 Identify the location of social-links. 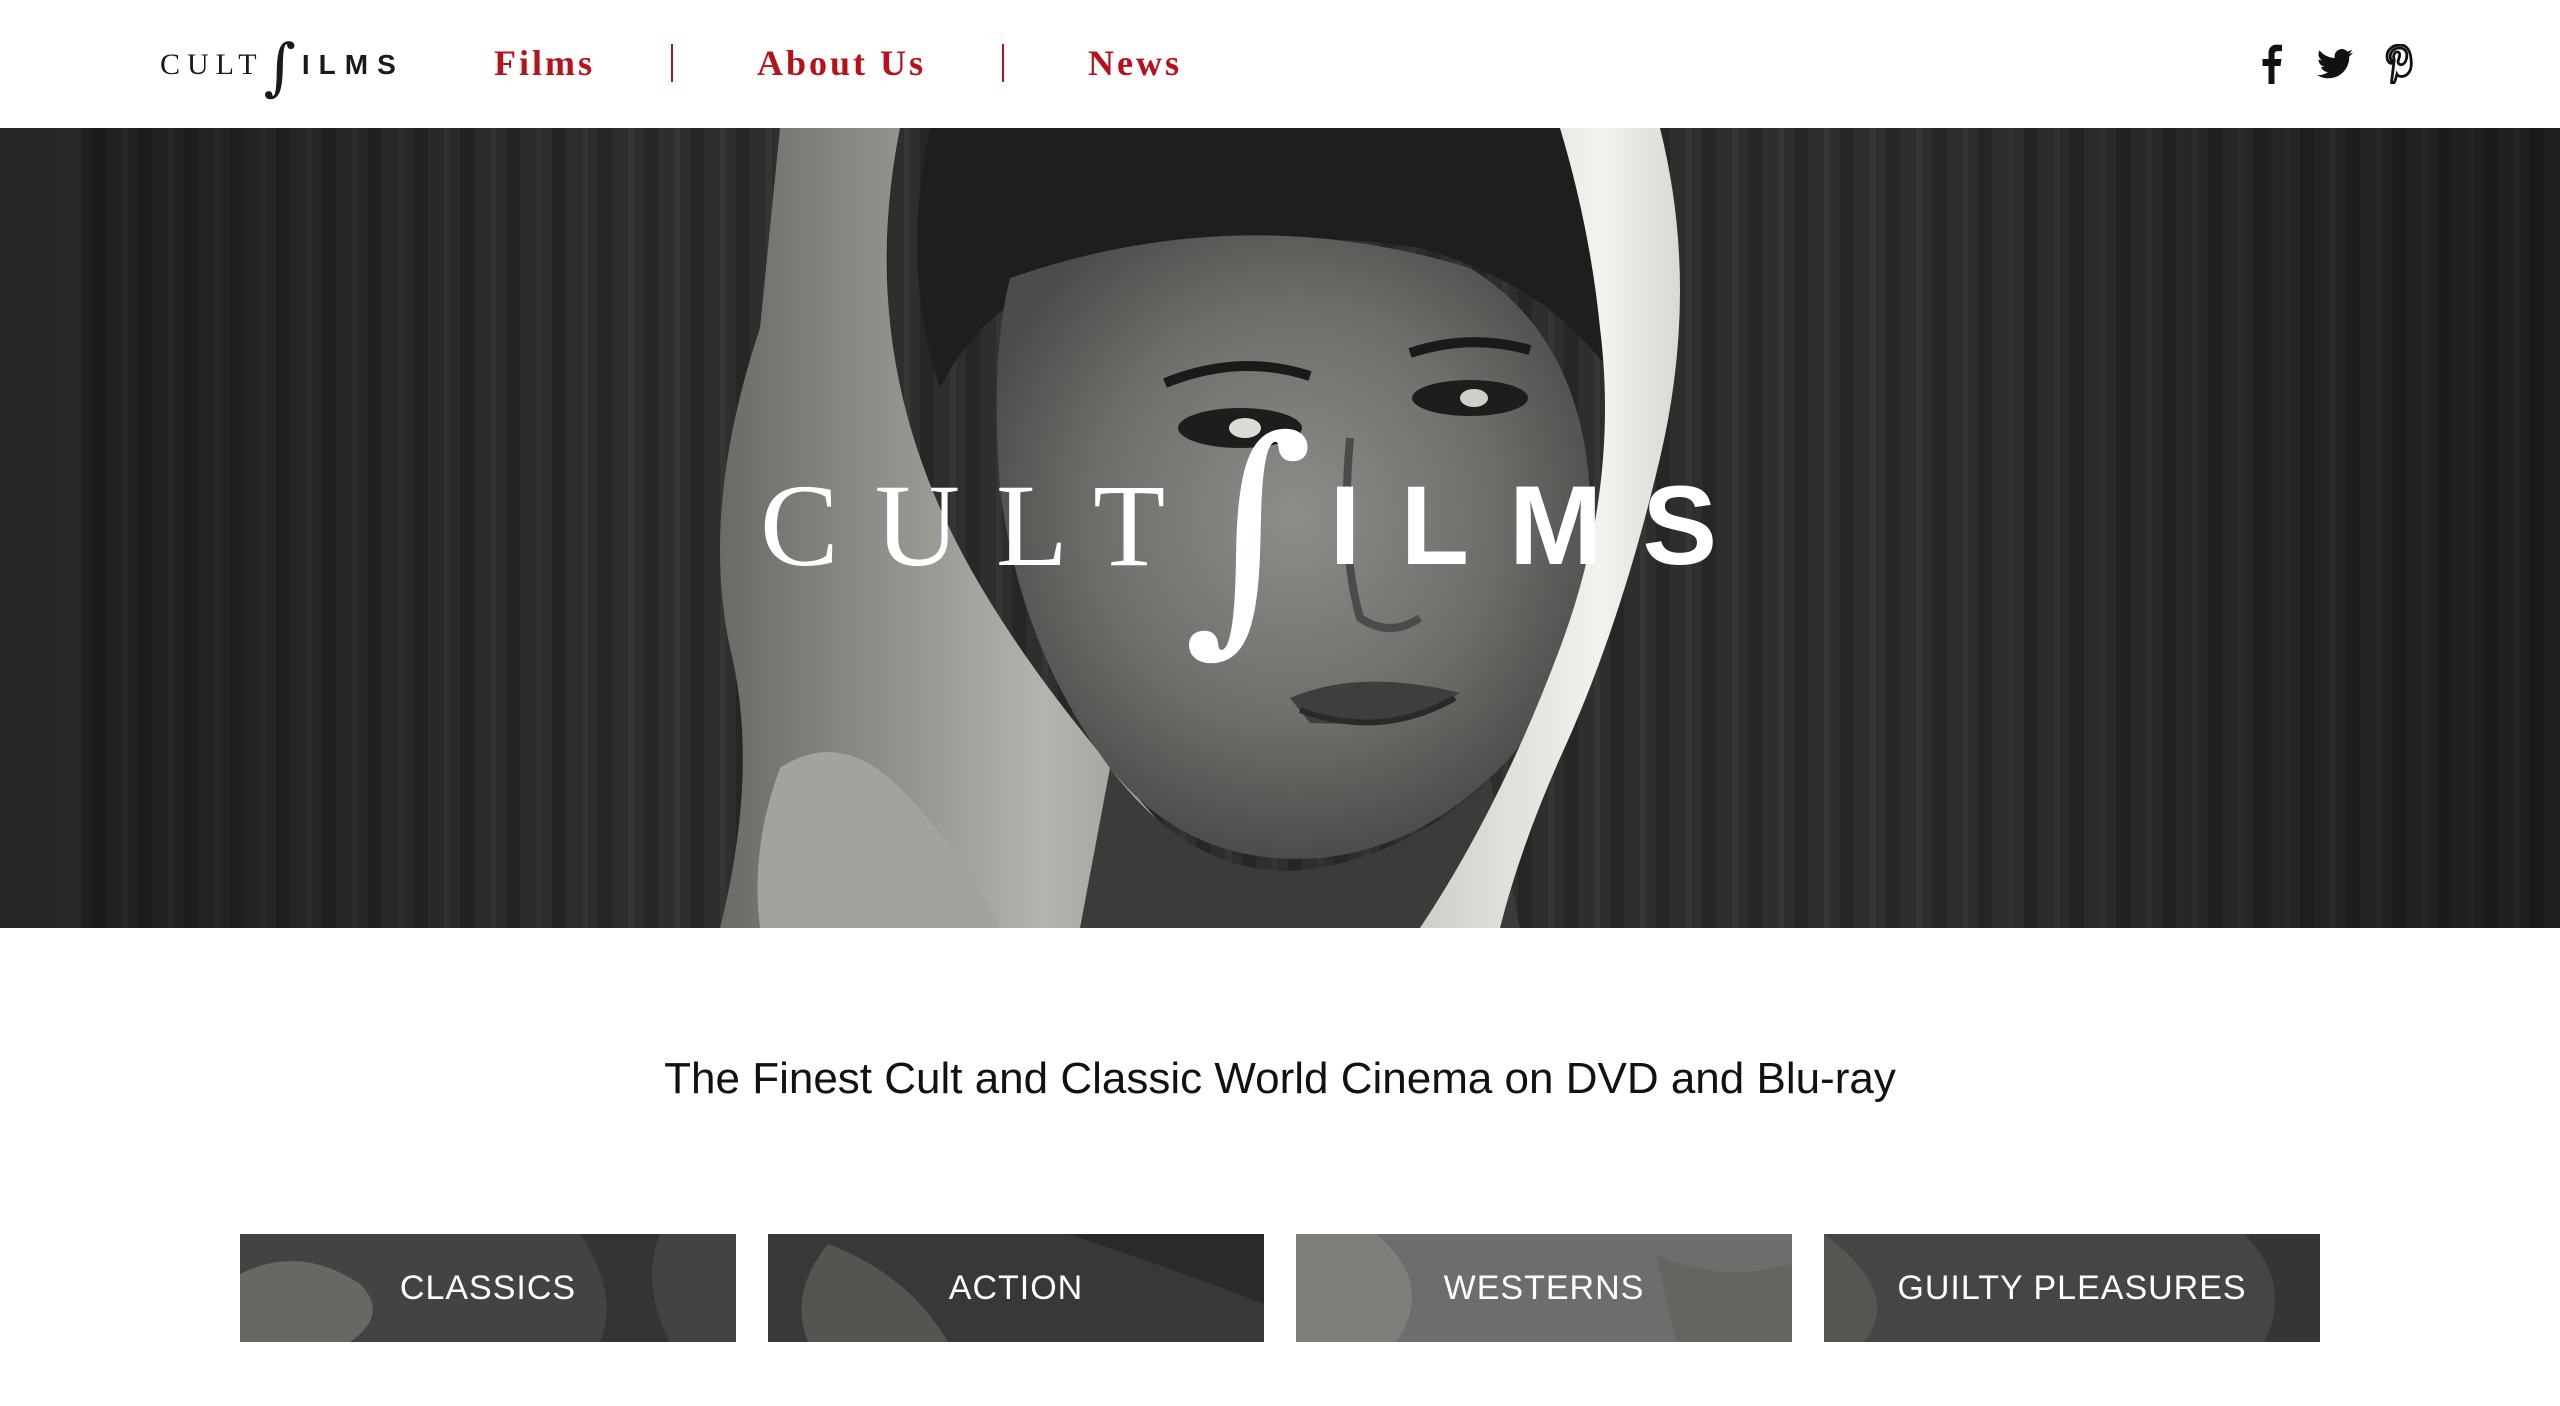
(2335, 64).